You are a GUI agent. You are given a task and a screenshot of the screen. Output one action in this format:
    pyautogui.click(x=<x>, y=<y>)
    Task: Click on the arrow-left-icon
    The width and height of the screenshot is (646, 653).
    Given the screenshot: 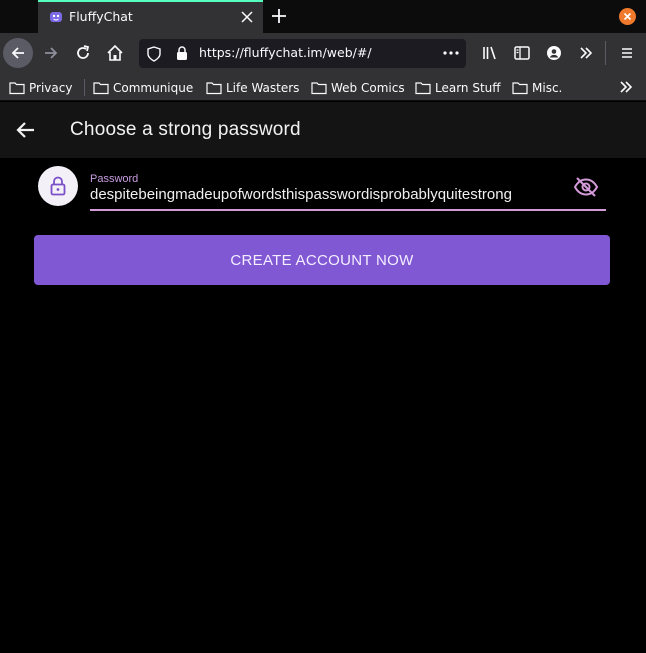 What is the action you would take?
    pyautogui.click(x=17, y=53)
    